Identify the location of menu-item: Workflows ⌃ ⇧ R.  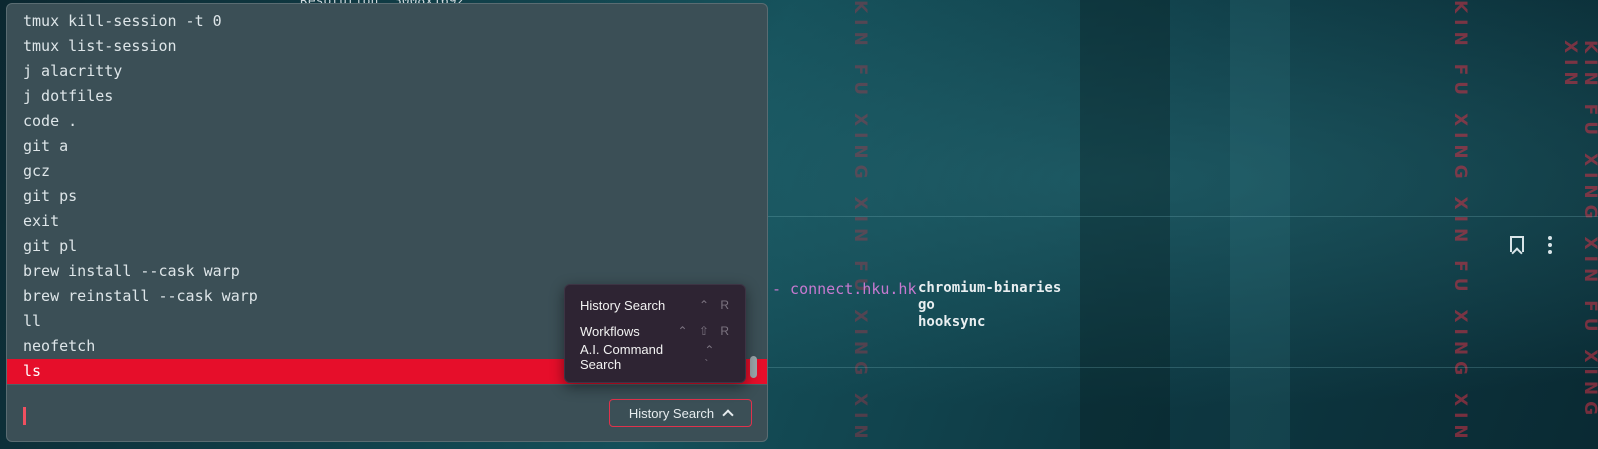
(655, 331).